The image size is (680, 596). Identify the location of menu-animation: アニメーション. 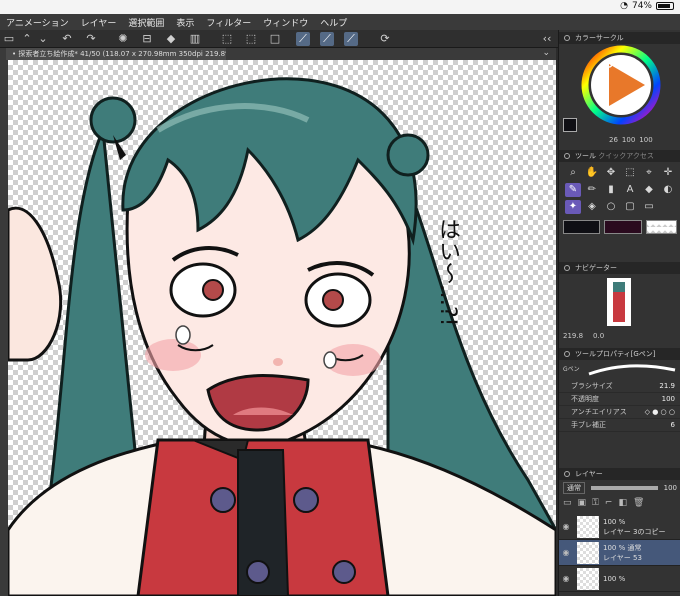
(37, 22).